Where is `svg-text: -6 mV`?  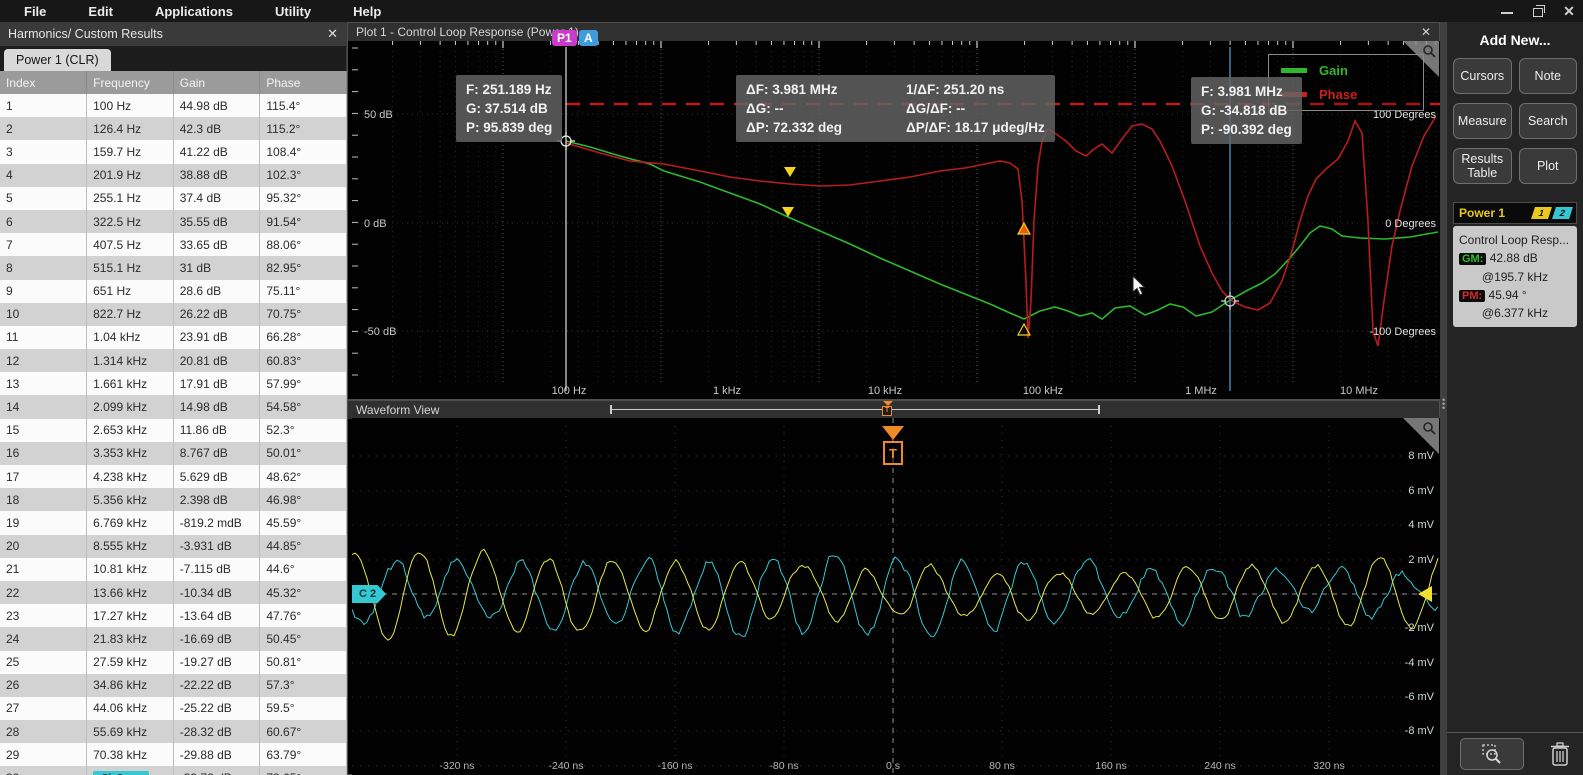 svg-text: -6 mV is located at coordinates (1420, 697).